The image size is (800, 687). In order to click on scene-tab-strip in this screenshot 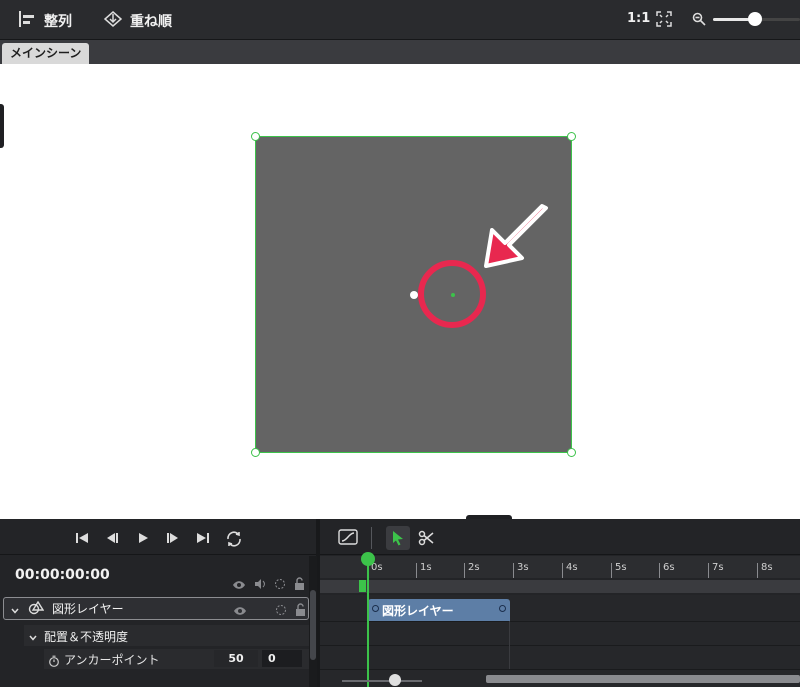, I will do `click(400, 52)`.